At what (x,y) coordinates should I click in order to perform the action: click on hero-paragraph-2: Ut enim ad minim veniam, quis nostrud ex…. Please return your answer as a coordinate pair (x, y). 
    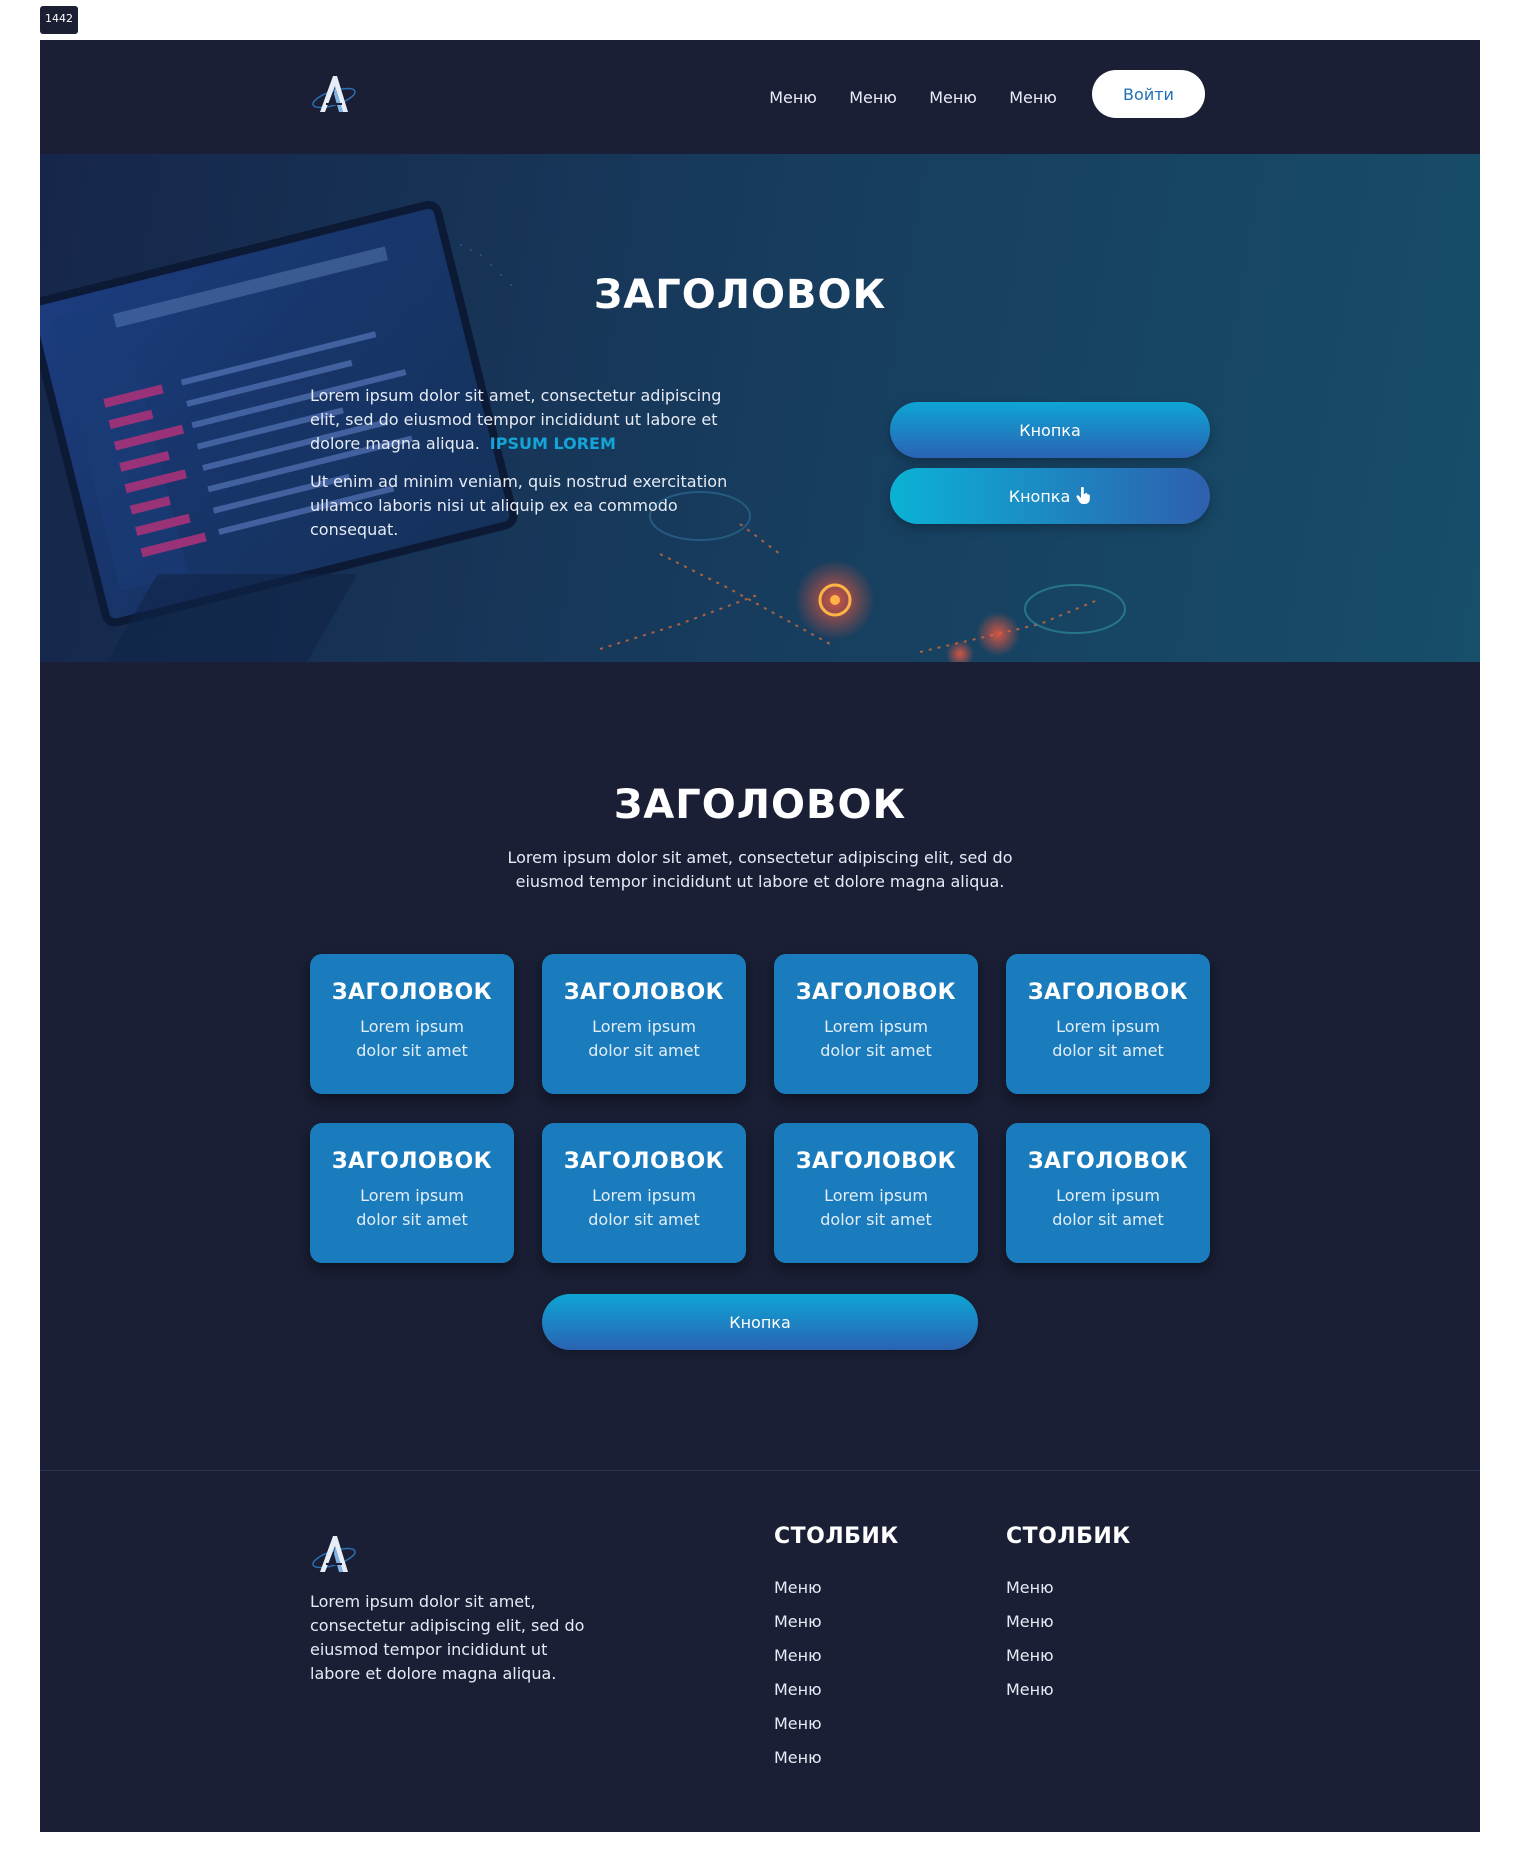
    Looking at the image, I should click on (519, 505).